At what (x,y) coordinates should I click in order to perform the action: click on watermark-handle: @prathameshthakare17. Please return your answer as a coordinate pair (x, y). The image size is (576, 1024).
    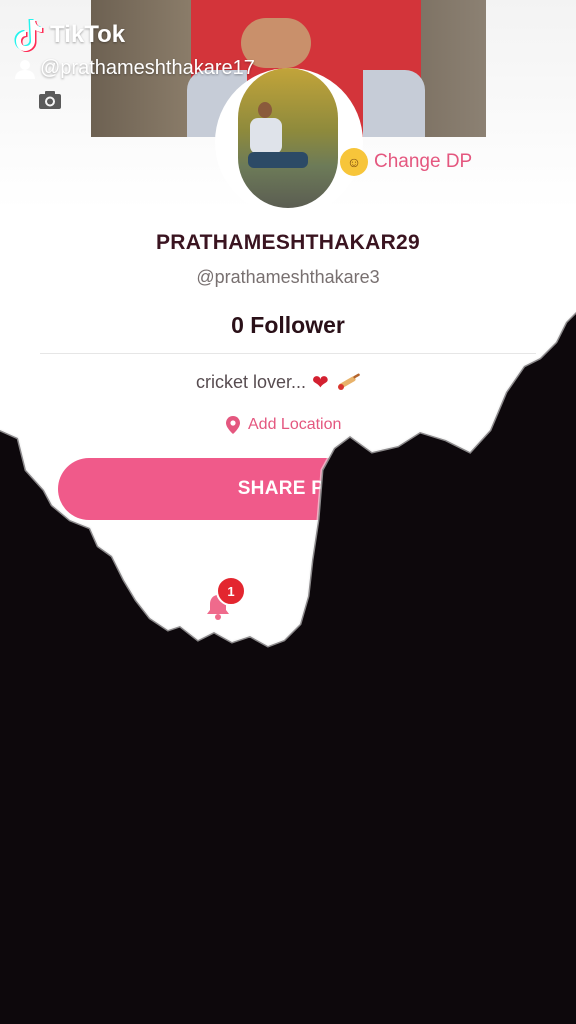
    Looking at the image, I should click on (147, 68).